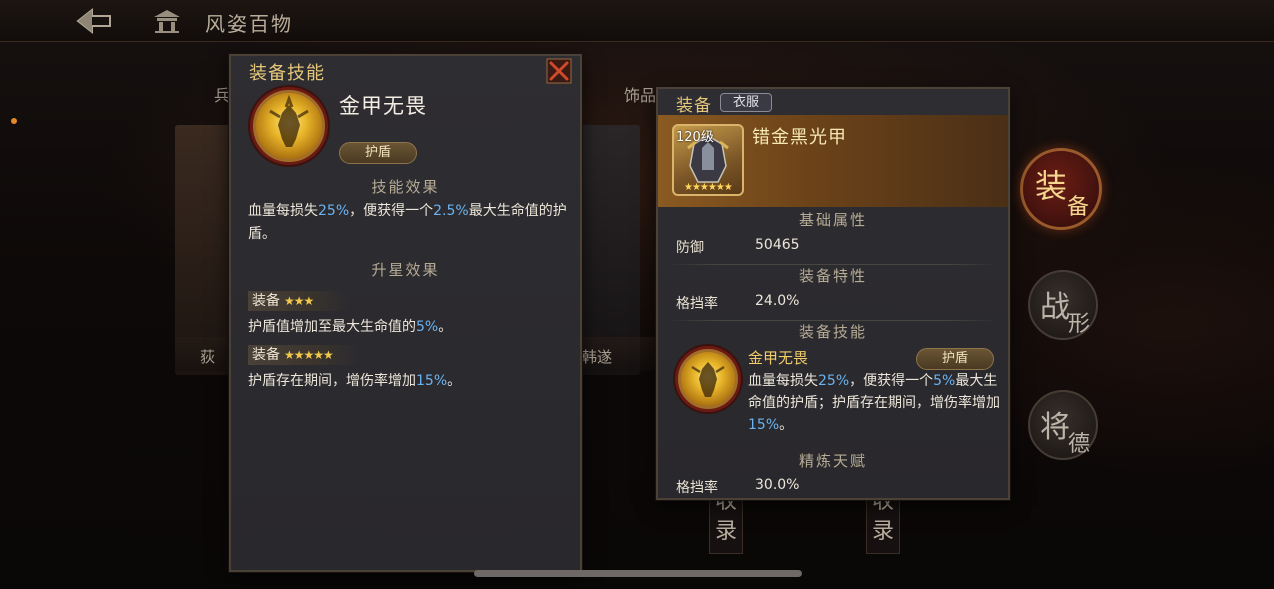  I want to click on star-rating-icon: ★★★★★, so click(309, 355).